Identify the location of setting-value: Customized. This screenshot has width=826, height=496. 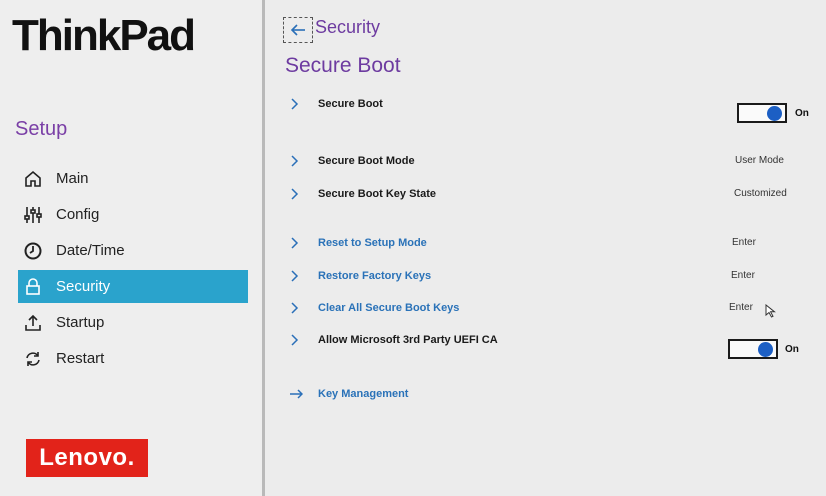
(760, 193).